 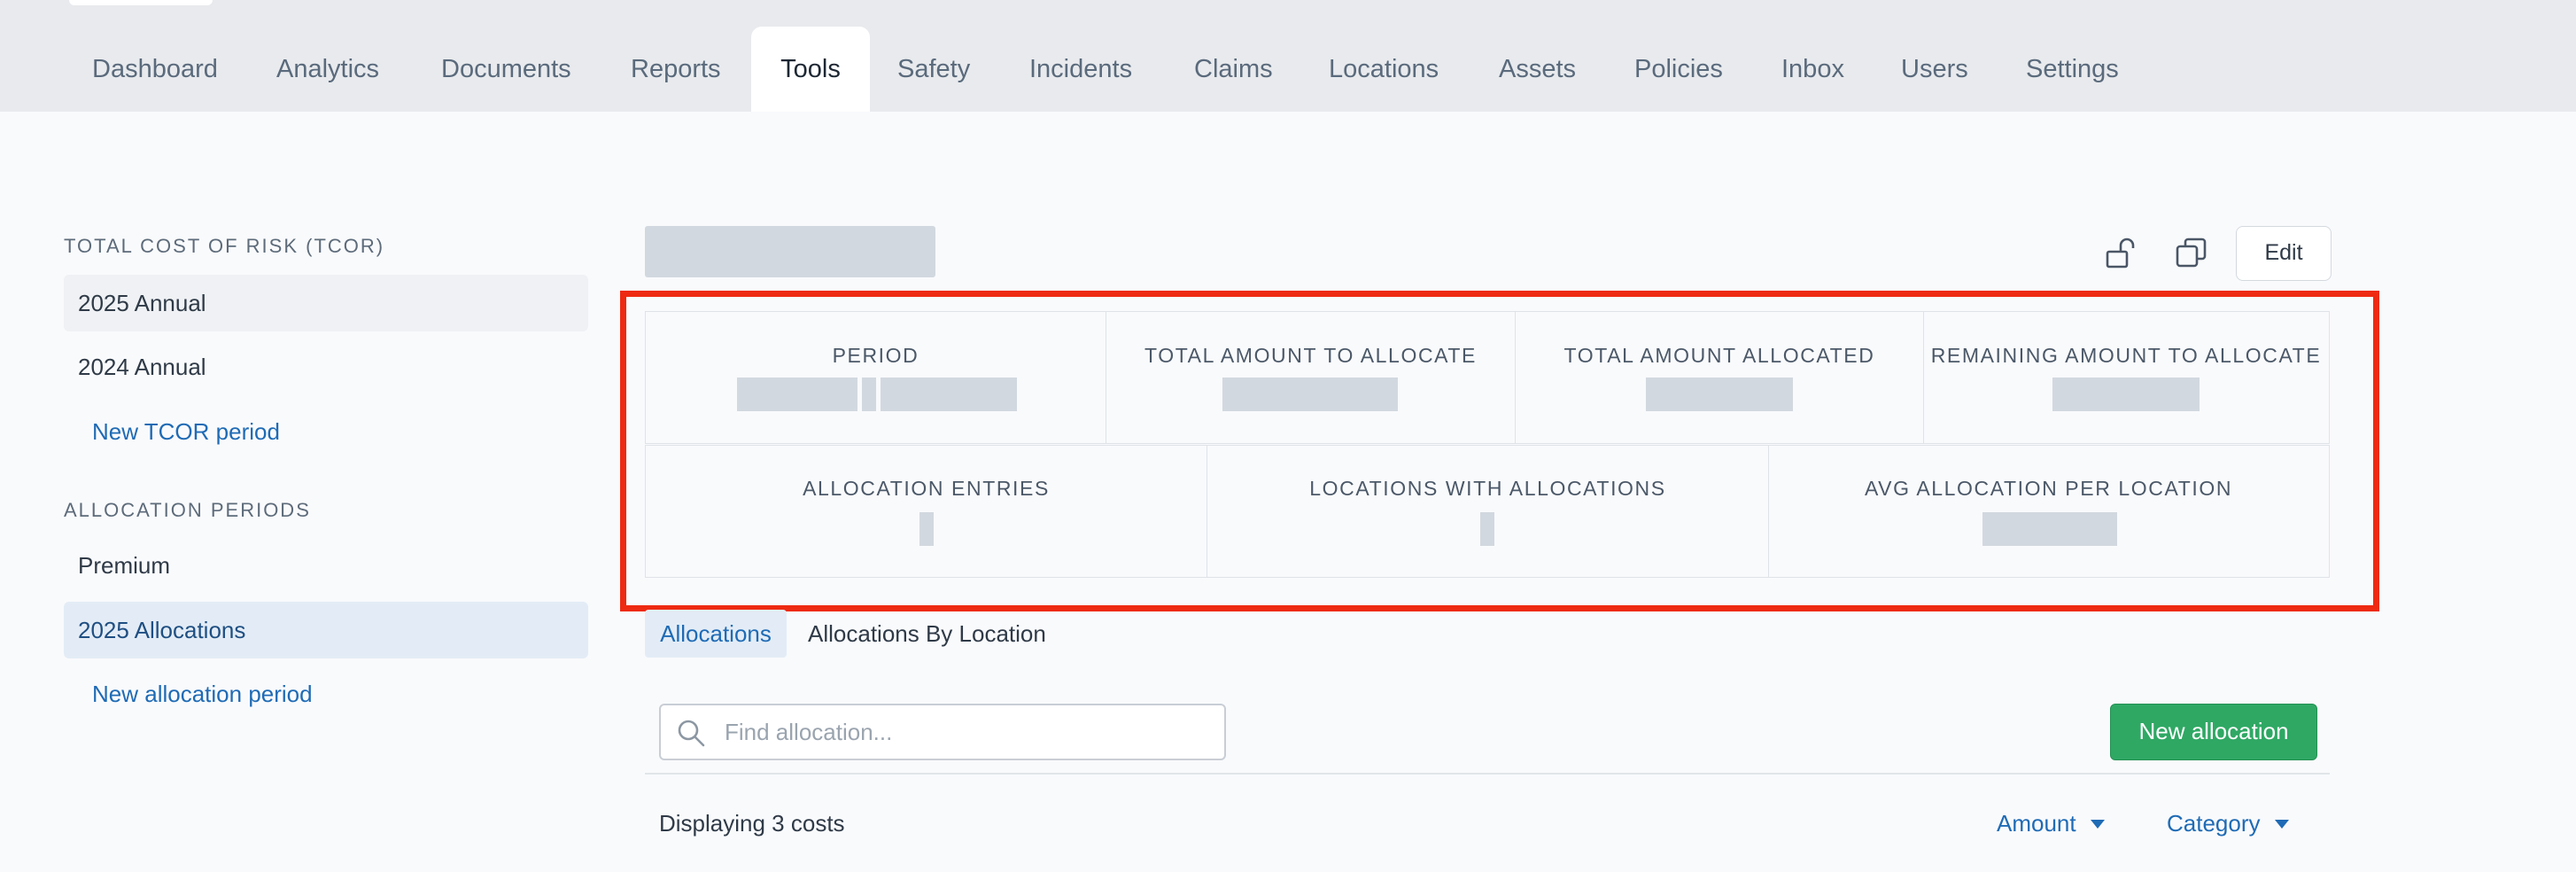 I want to click on edit-button: Edit, so click(x=2284, y=253).